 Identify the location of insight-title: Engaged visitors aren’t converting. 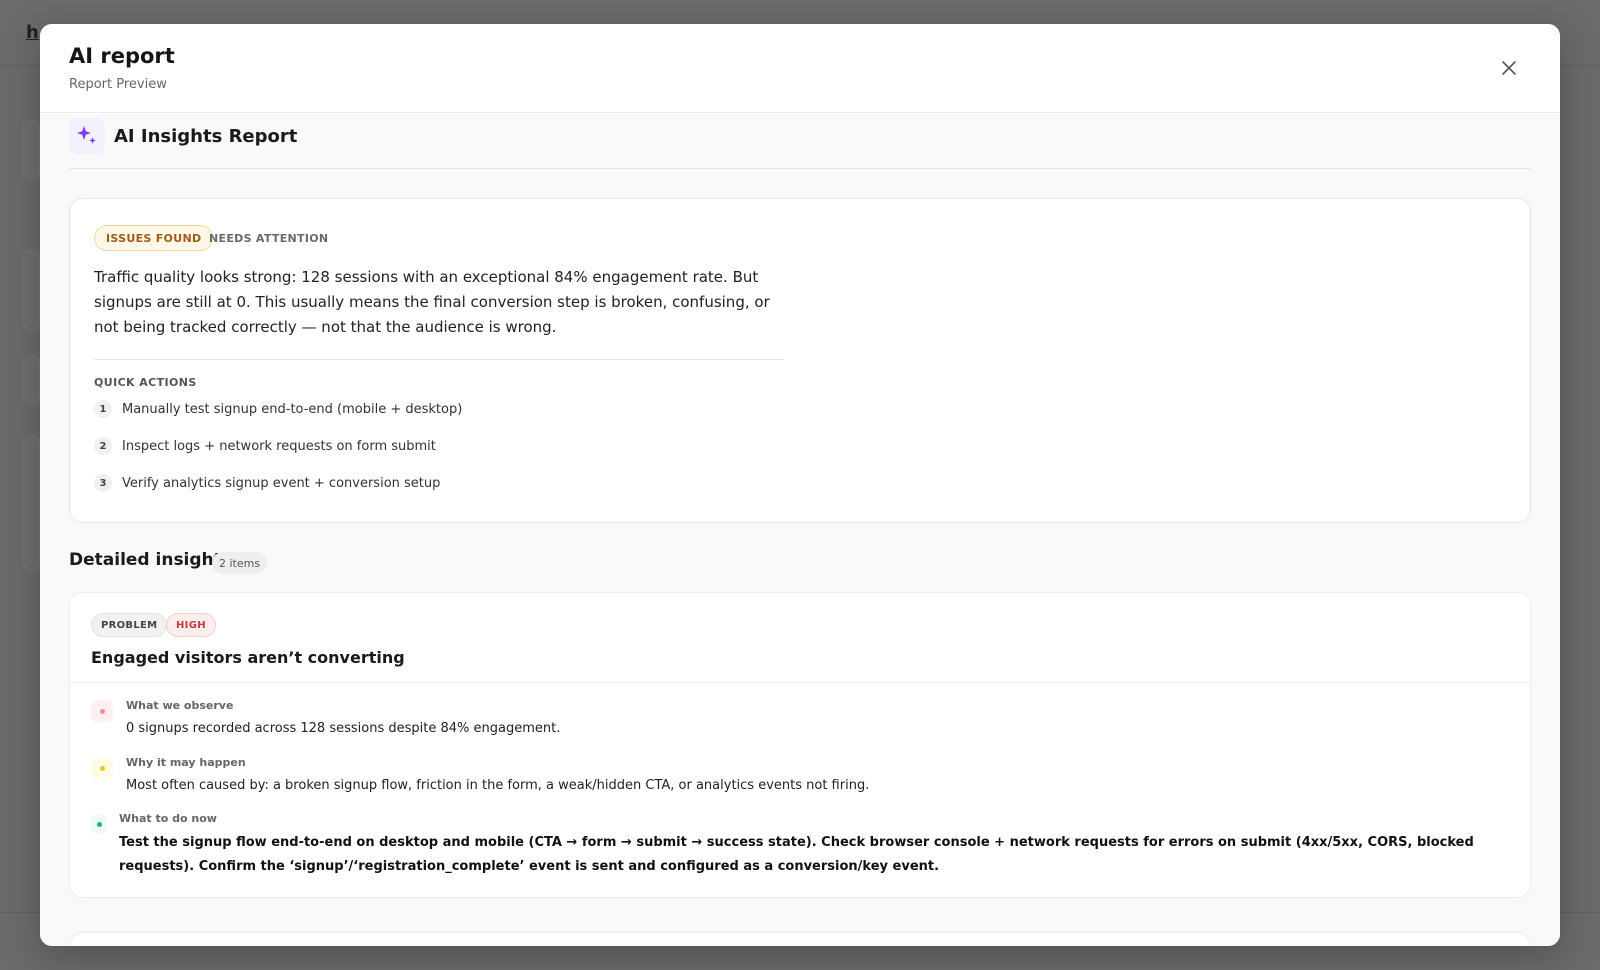
(248, 657).